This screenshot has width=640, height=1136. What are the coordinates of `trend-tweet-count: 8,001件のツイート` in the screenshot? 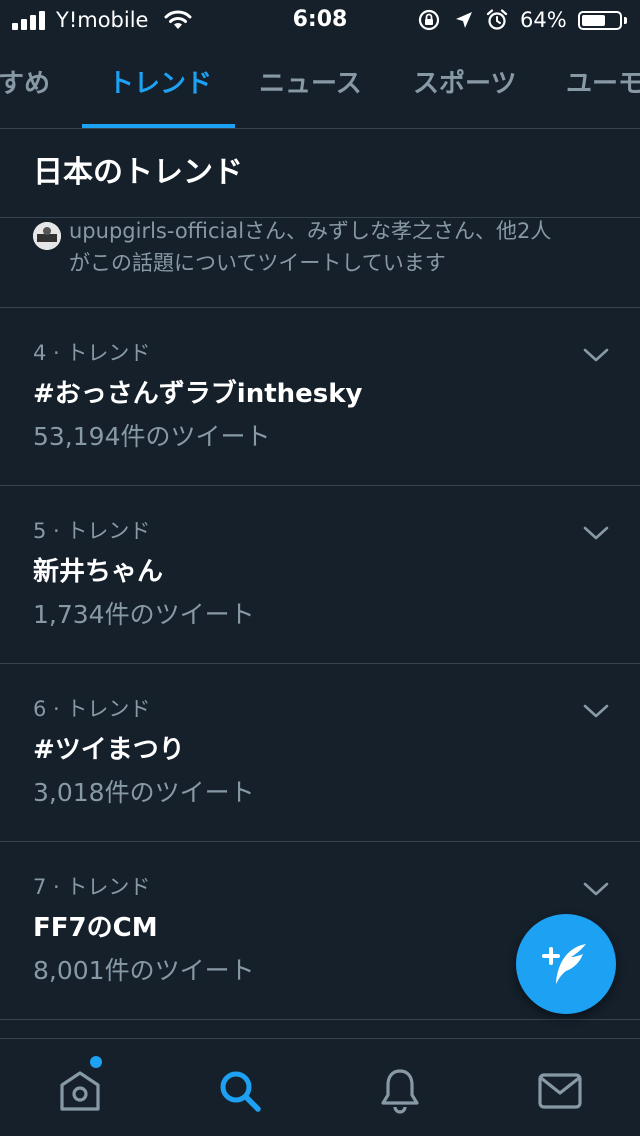 It's located at (144, 970).